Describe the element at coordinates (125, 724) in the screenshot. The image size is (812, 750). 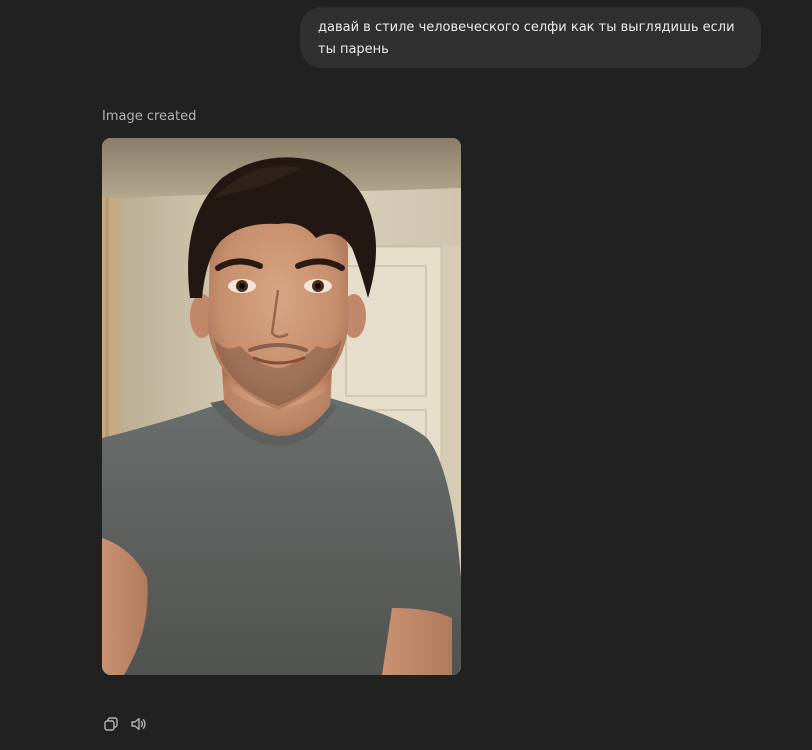
I see `message-actions` at that location.